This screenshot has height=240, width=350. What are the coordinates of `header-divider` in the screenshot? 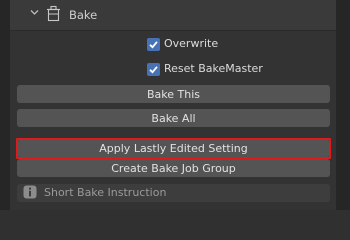 It's located at (173, 30).